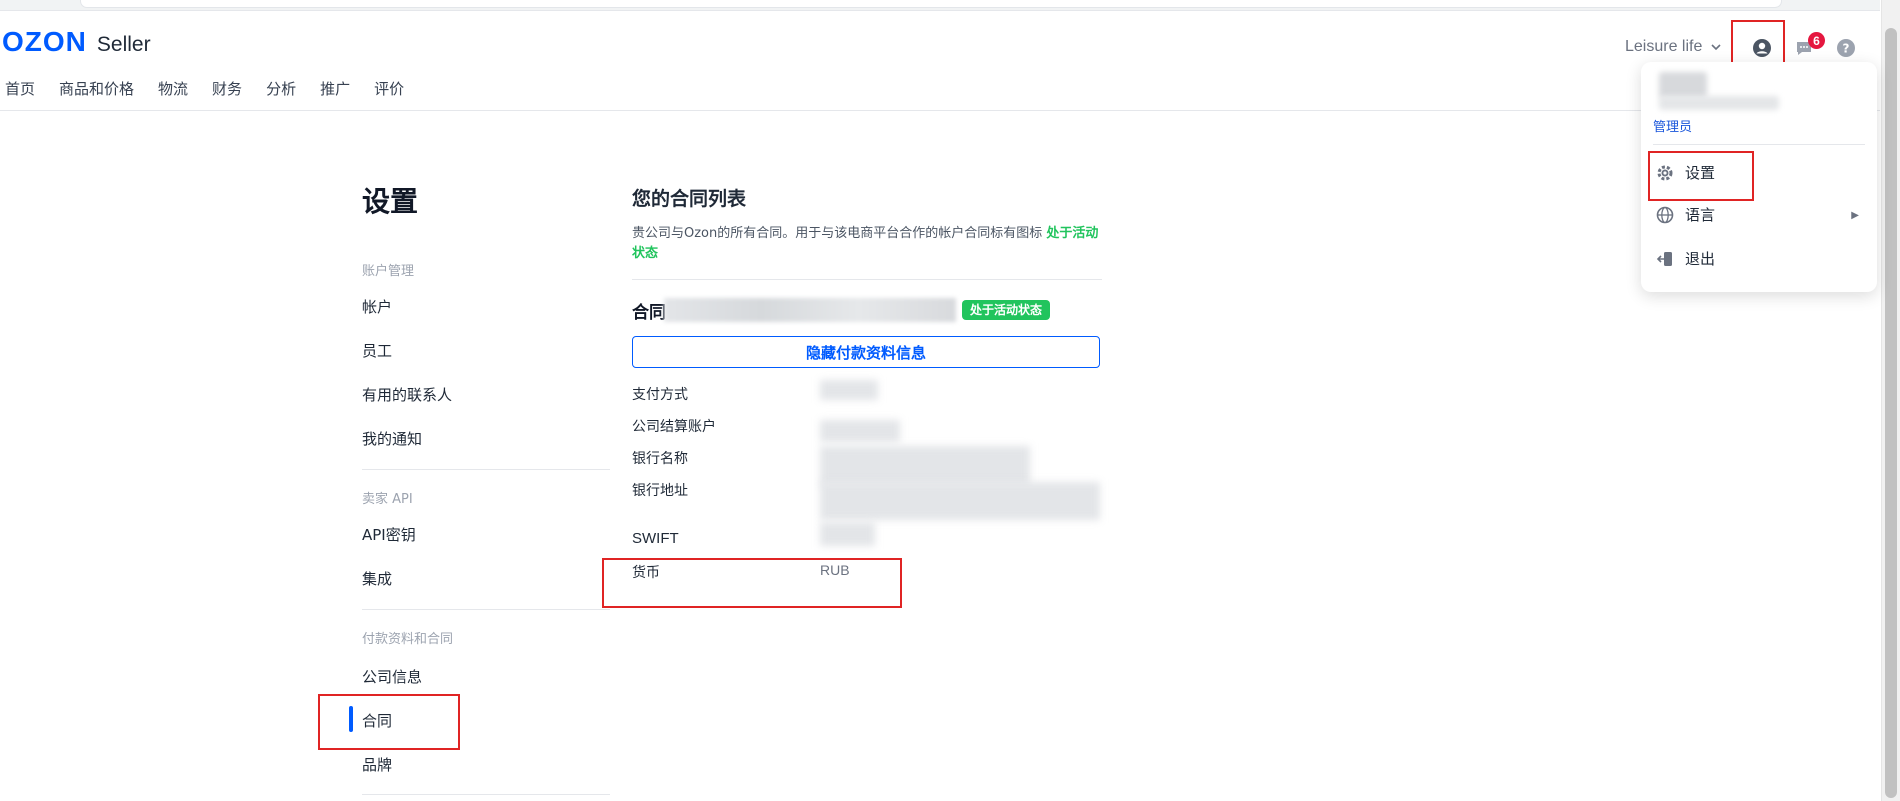 The width and height of the screenshot is (1900, 801). What do you see at coordinates (1700, 173) in the screenshot?
I see `menu-item-settings-label: 设置` at bounding box center [1700, 173].